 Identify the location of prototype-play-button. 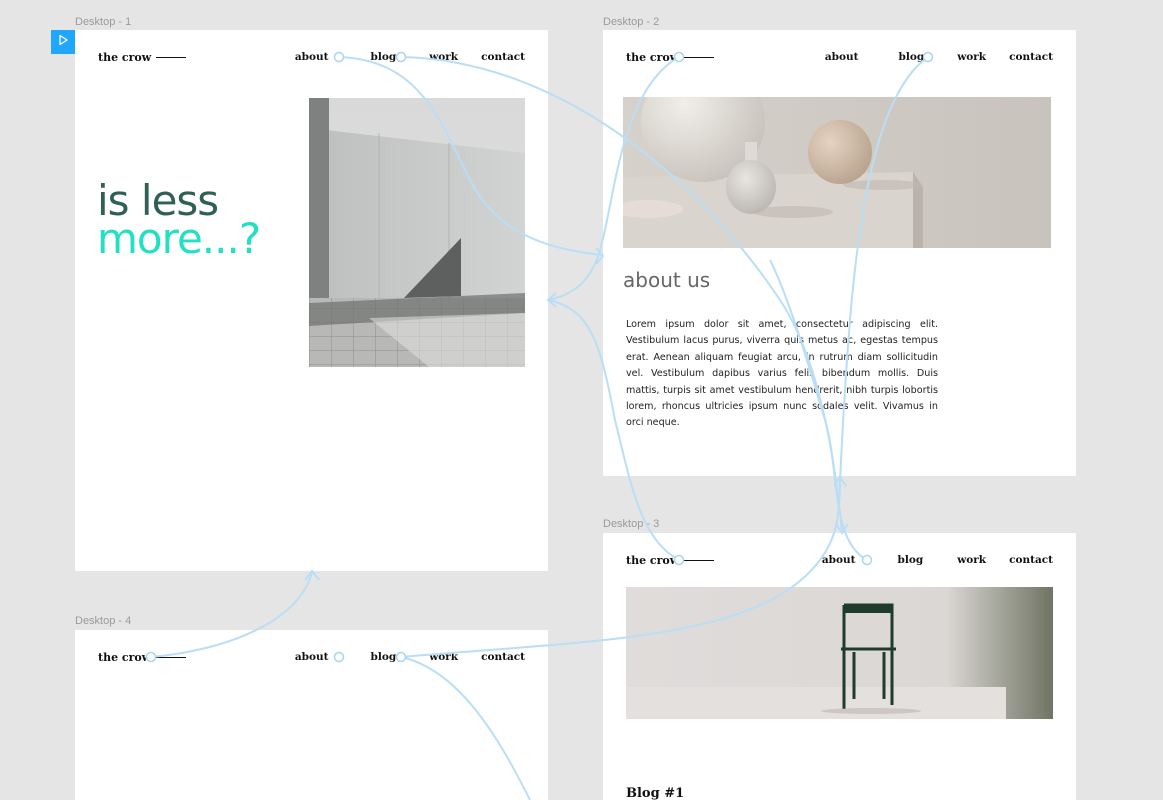
(63, 42).